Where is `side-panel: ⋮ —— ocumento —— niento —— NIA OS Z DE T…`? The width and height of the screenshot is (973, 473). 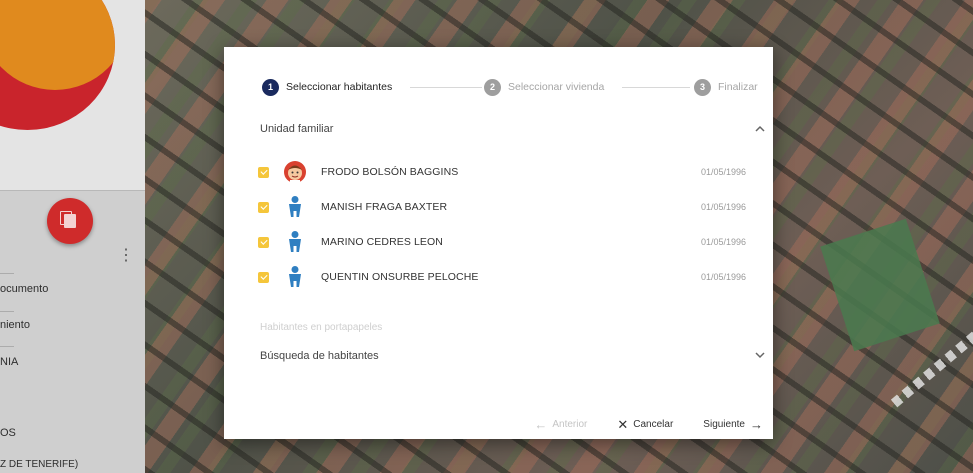 side-panel: ⋮ —— ocumento —— niento —— NIA OS Z DE T… is located at coordinates (72, 236).